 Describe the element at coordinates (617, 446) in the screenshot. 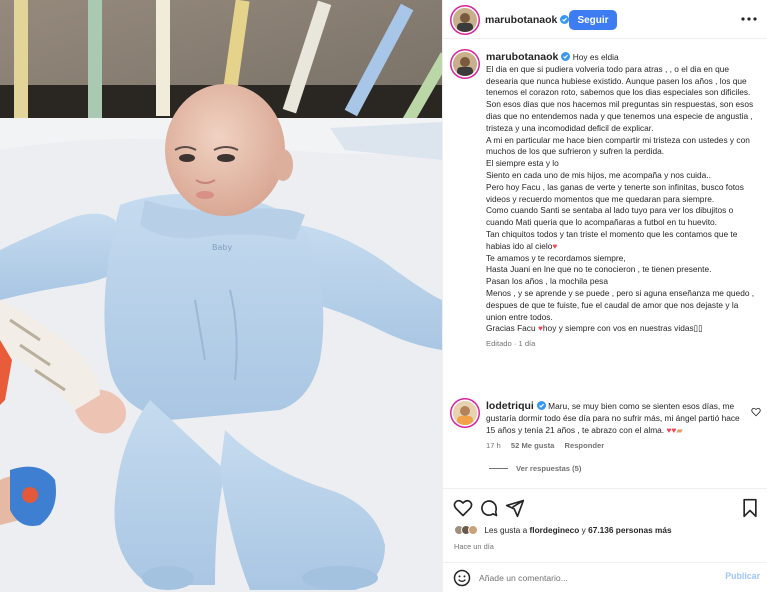

I see `comment-meta: 17 h 52 Me gusta Responder` at that location.